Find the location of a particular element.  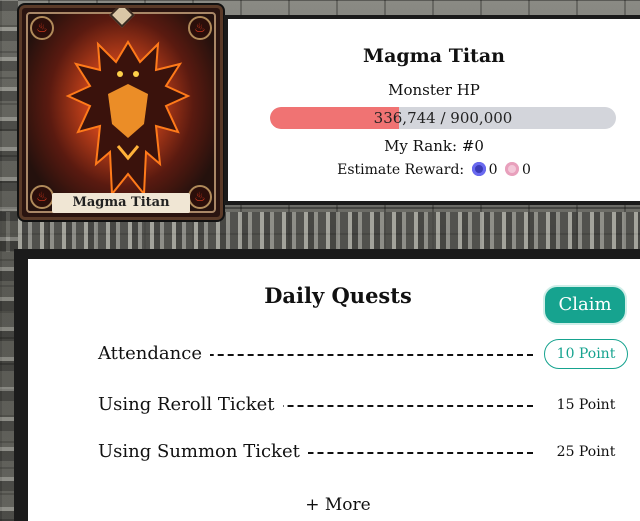

magma-titan-illustration is located at coordinates (128, 118).